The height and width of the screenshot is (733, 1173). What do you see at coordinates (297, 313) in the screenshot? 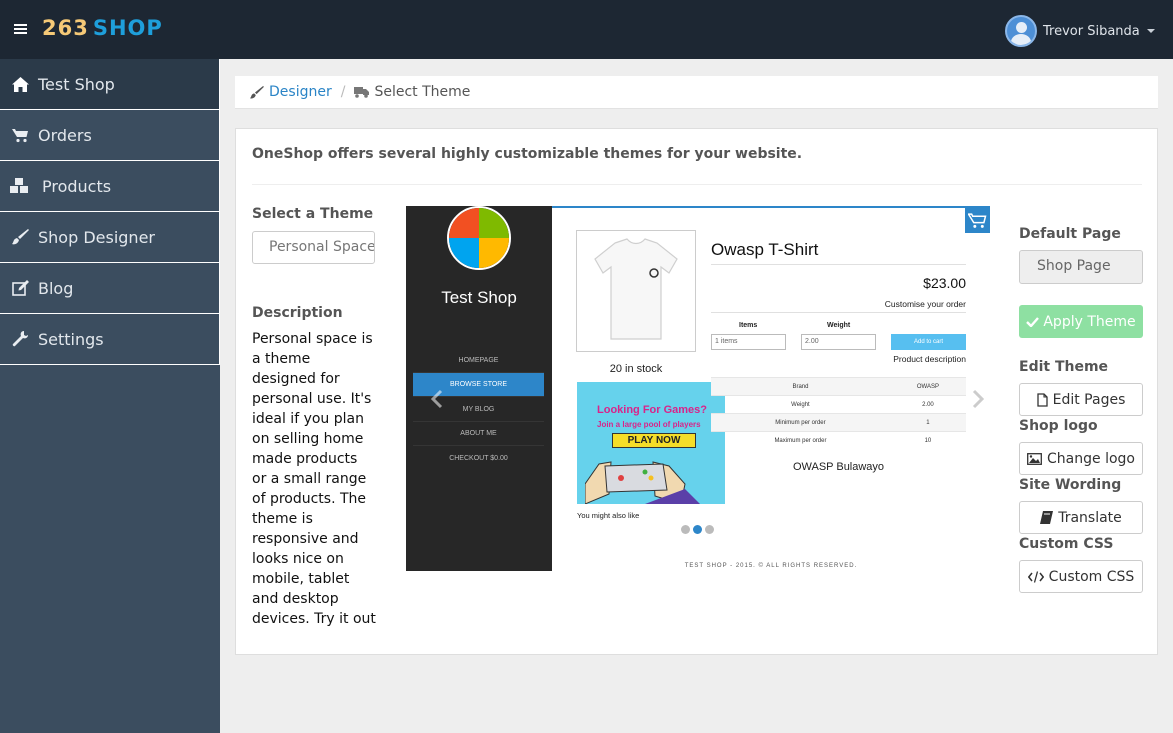
I see `description-label: Description` at bounding box center [297, 313].